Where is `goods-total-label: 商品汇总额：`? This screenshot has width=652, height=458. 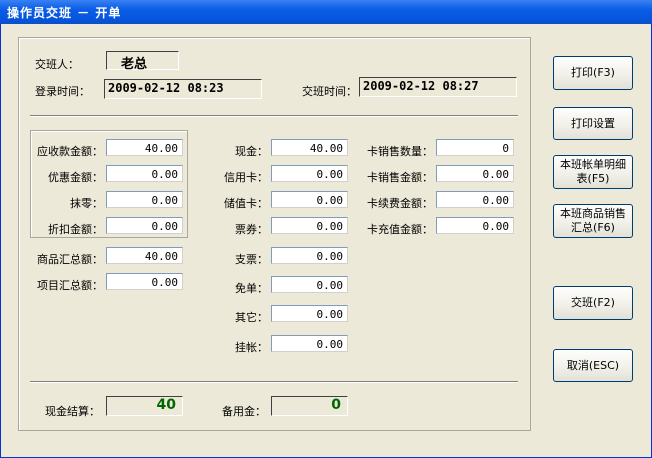
goods-total-label: 商品汇总额： is located at coordinates (70, 259).